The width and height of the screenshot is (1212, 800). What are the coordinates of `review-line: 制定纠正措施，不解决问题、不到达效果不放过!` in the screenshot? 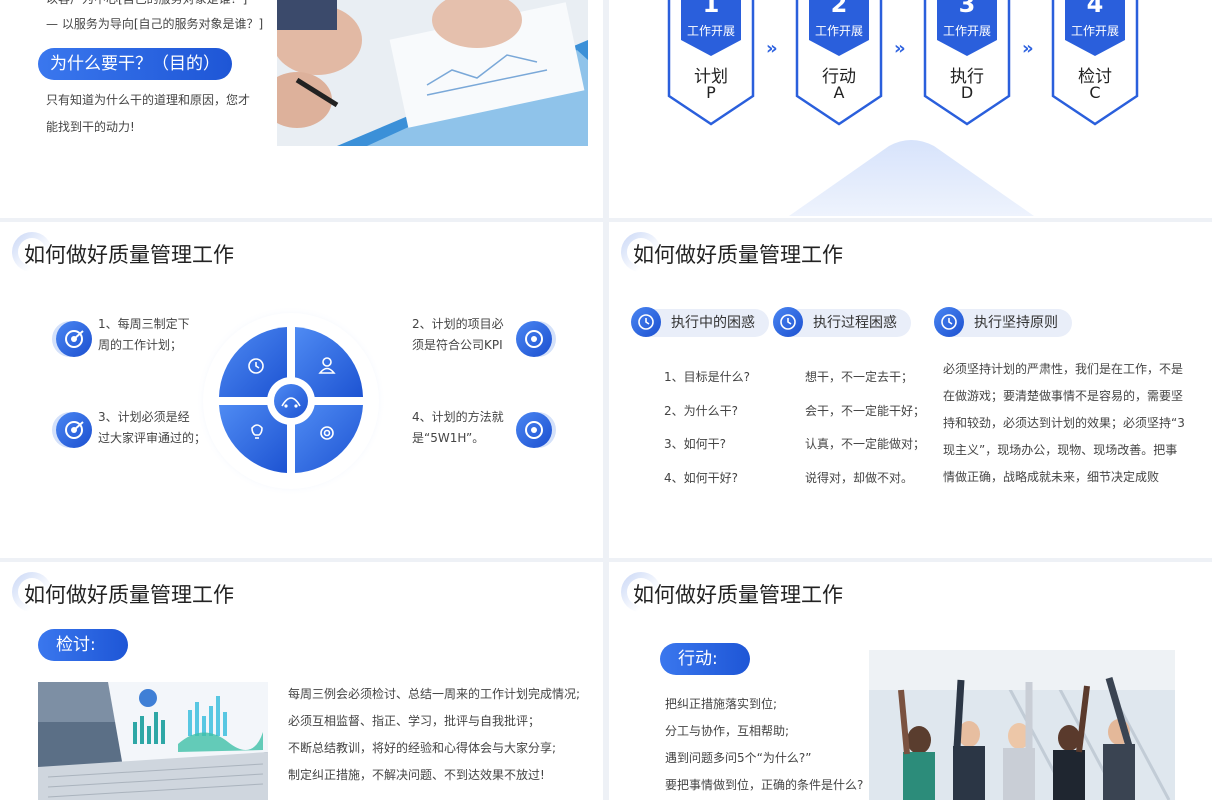 It's located at (416, 775).